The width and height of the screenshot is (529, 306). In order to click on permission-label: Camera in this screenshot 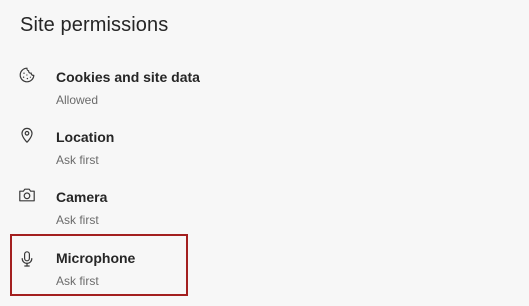, I will do `click(82, 197)`.